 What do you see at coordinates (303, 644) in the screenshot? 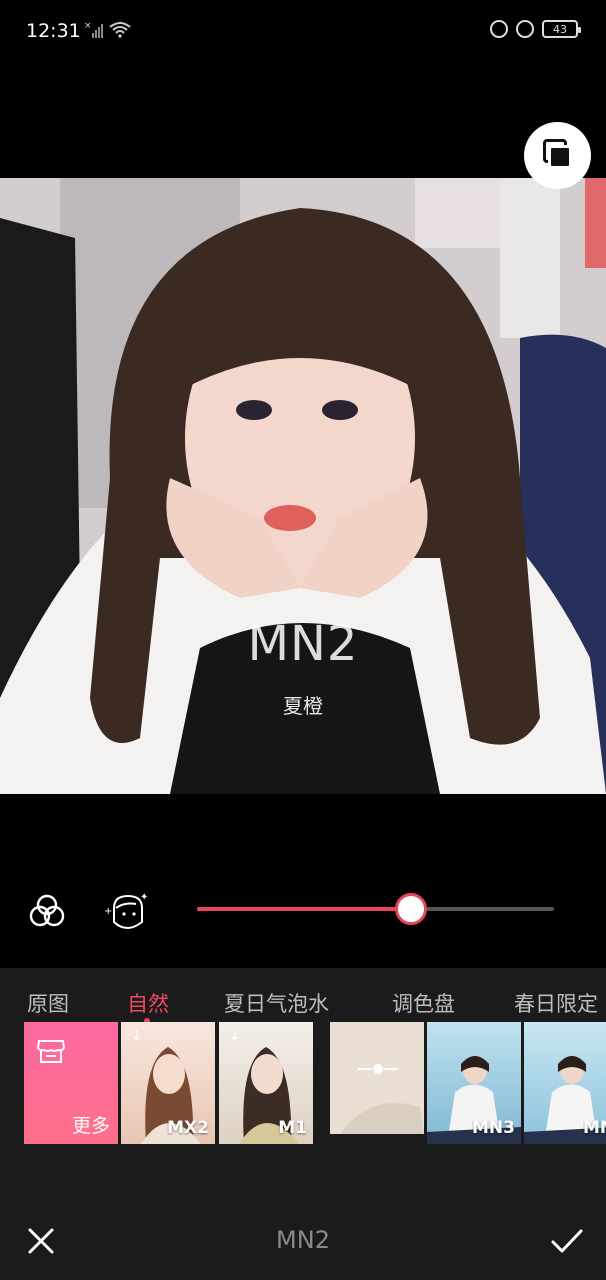
I see `filter-overlay-name: MN2` at bounding box center [303, 644].